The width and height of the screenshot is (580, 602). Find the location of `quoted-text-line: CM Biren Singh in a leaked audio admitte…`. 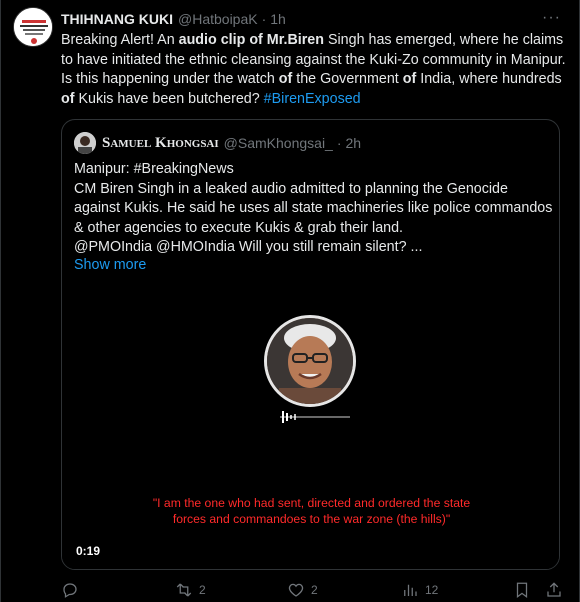

quoted-text-line: CM Biren Singh in a leaked audio admitte… is located at coordinates (313, 208).